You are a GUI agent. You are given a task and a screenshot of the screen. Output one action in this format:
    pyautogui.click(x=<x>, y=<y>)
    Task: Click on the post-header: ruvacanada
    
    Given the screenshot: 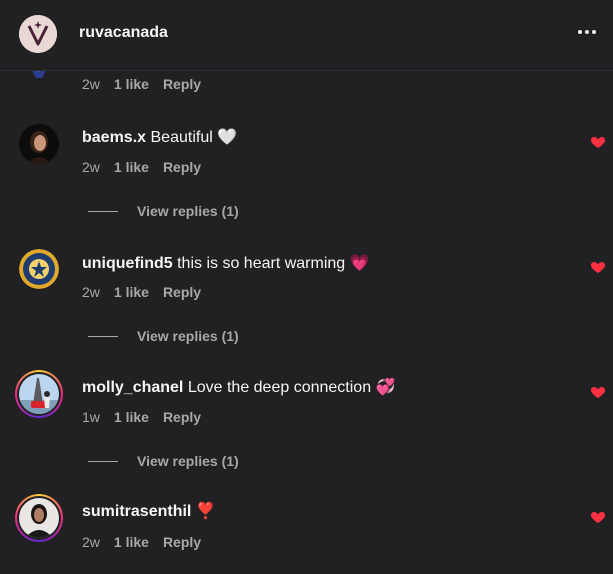 What is the action you would take?
    pyautogui.click(x=306, y=35)
    